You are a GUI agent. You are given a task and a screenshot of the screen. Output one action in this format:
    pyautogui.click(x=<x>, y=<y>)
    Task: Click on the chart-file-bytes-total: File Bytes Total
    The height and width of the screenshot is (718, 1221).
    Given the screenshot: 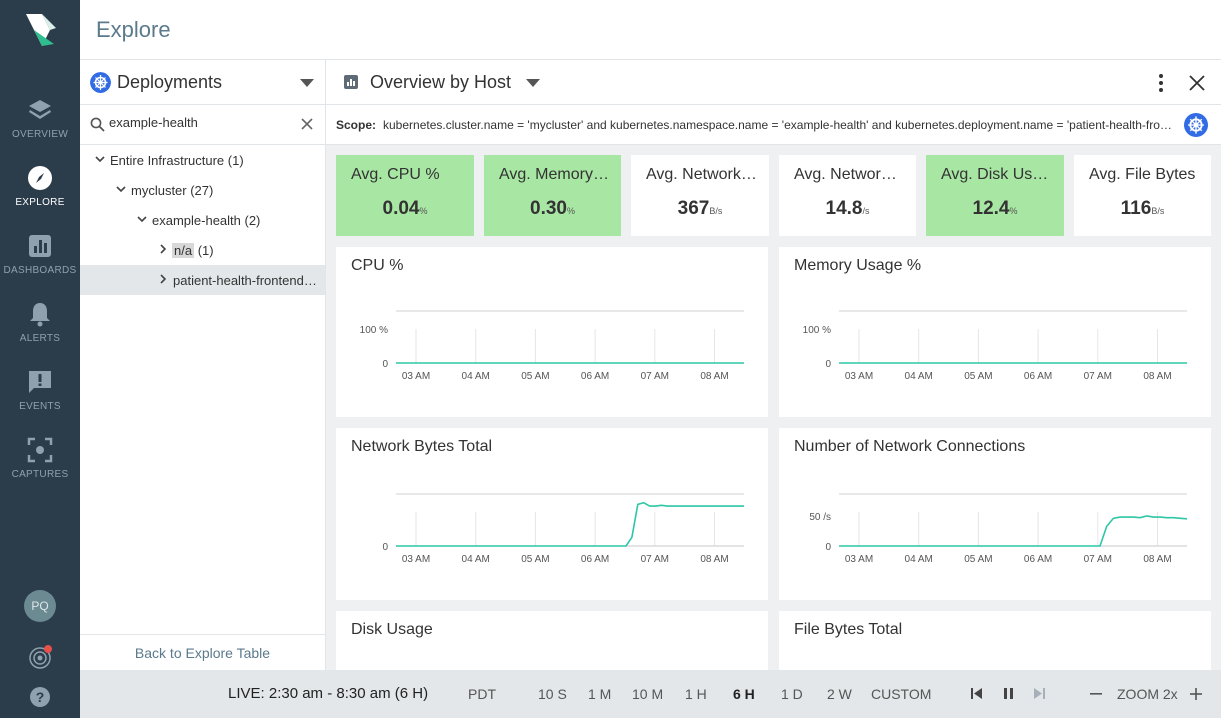 What is the action you would take?
    pyautogui.click(x=995, y=640)
    